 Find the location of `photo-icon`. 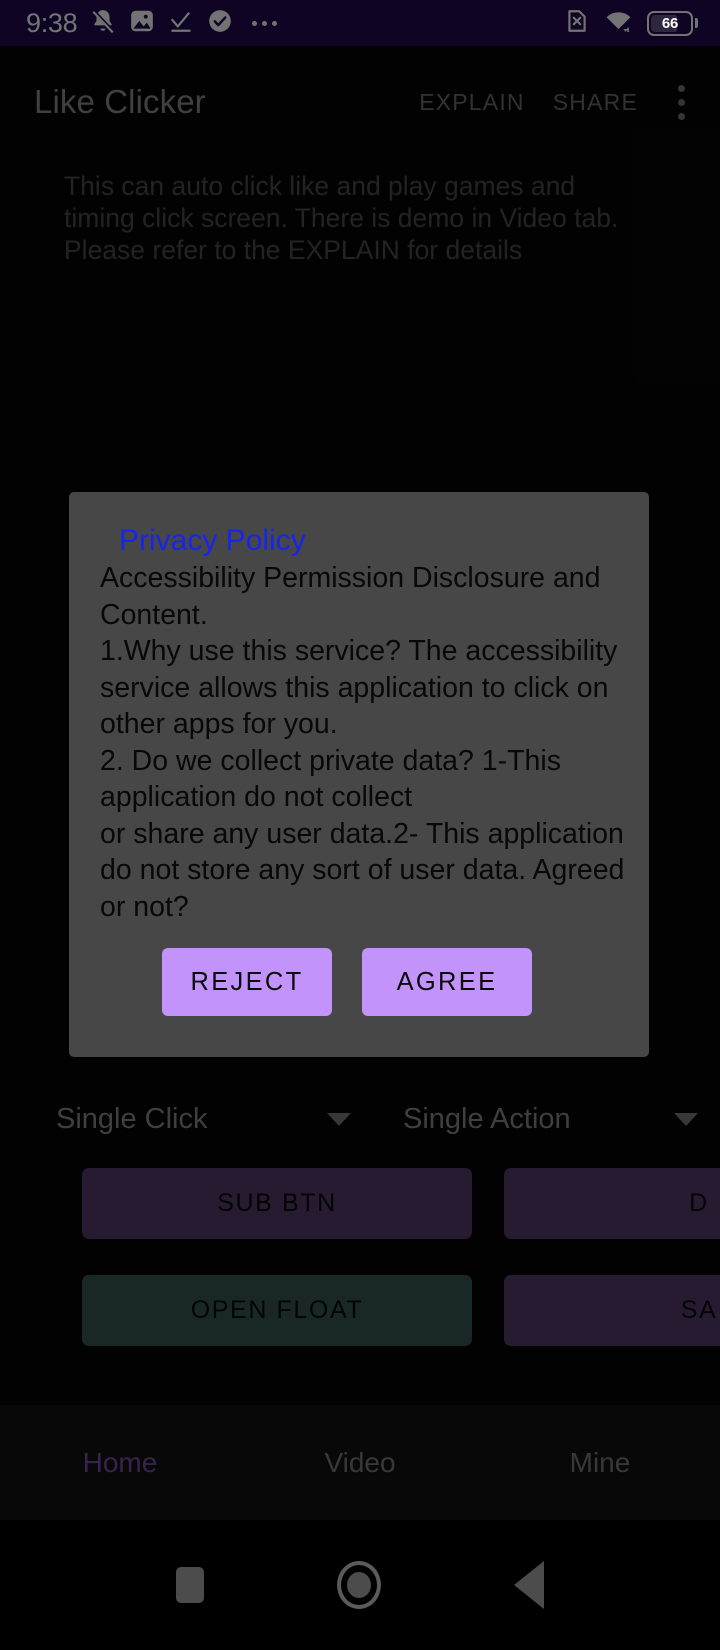

photo-icon is located at coordinates (142, 23).